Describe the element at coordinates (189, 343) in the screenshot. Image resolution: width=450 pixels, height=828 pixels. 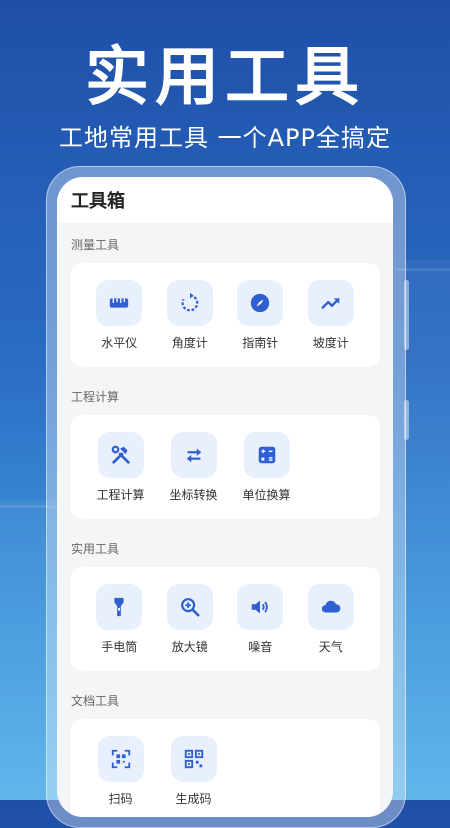
I see `tool-label: 角度计` at that location.